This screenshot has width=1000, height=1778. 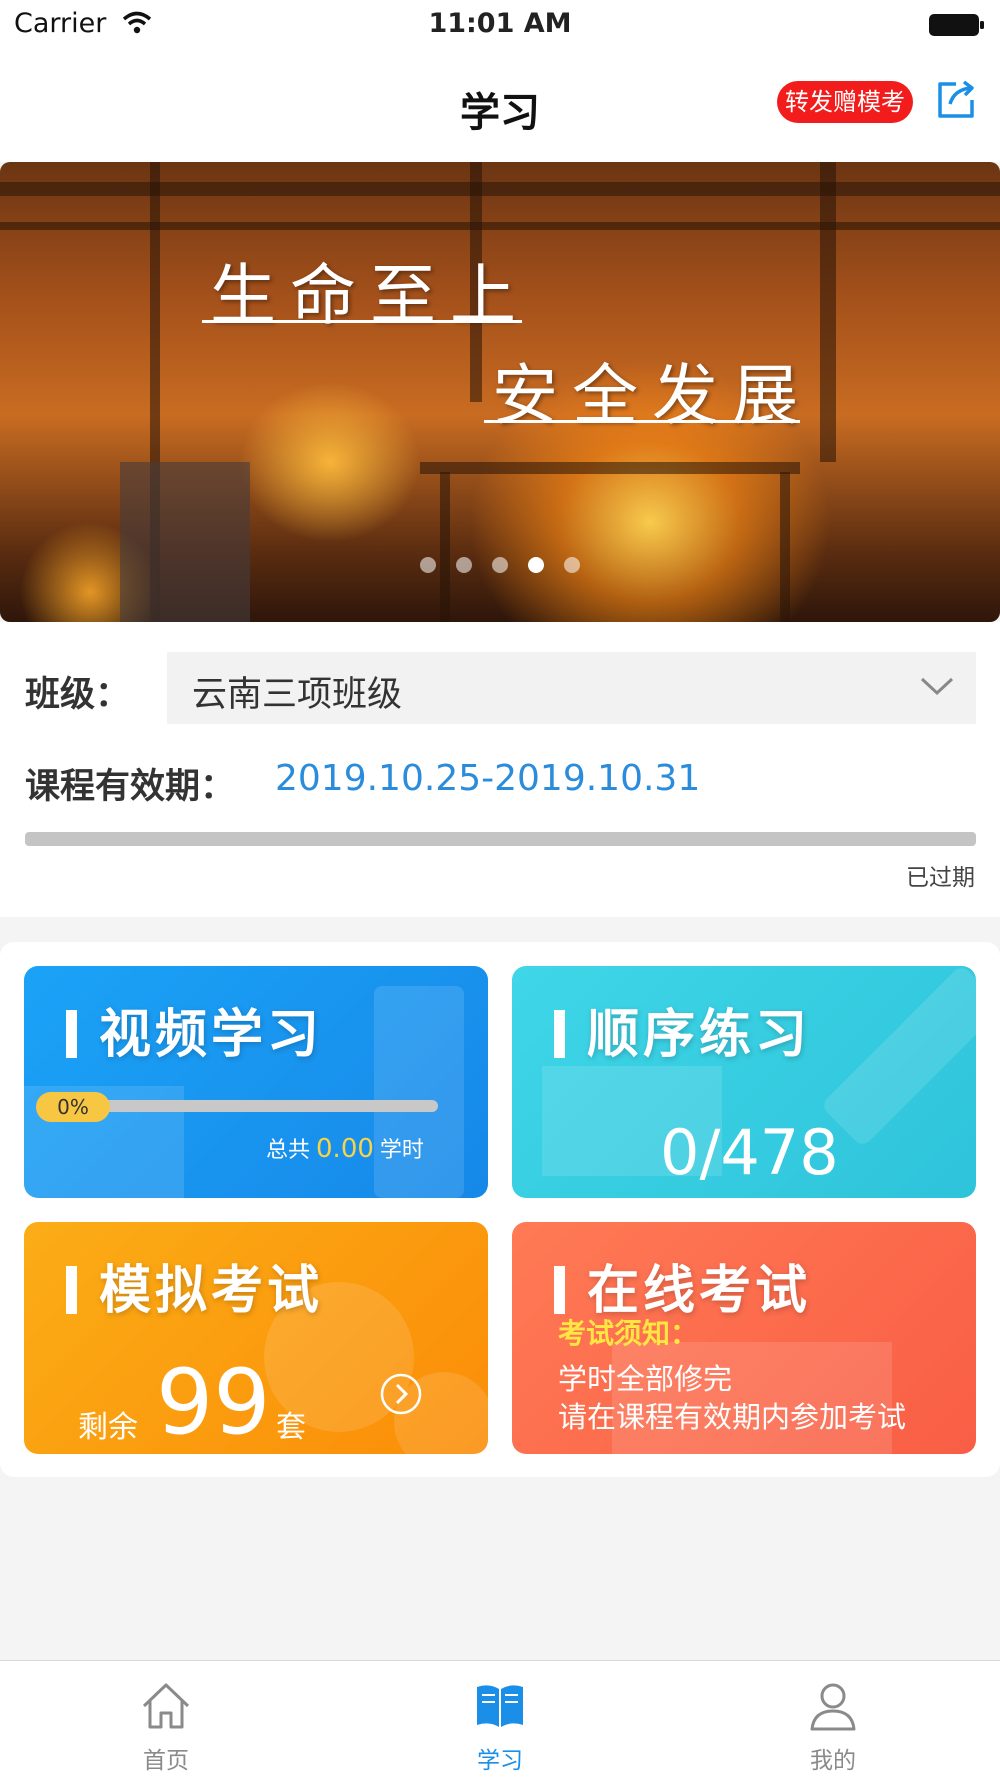 I want to click on carousel-indicator, so click(x=500, y=567).